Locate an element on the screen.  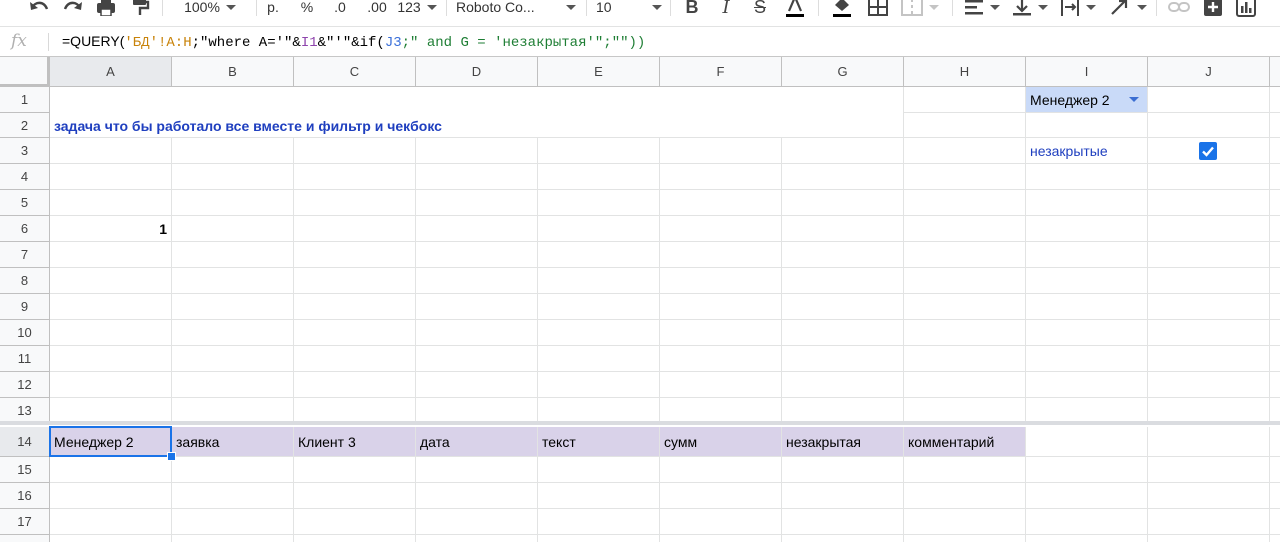
fill-color-icon is located at coordinates (842, 11).